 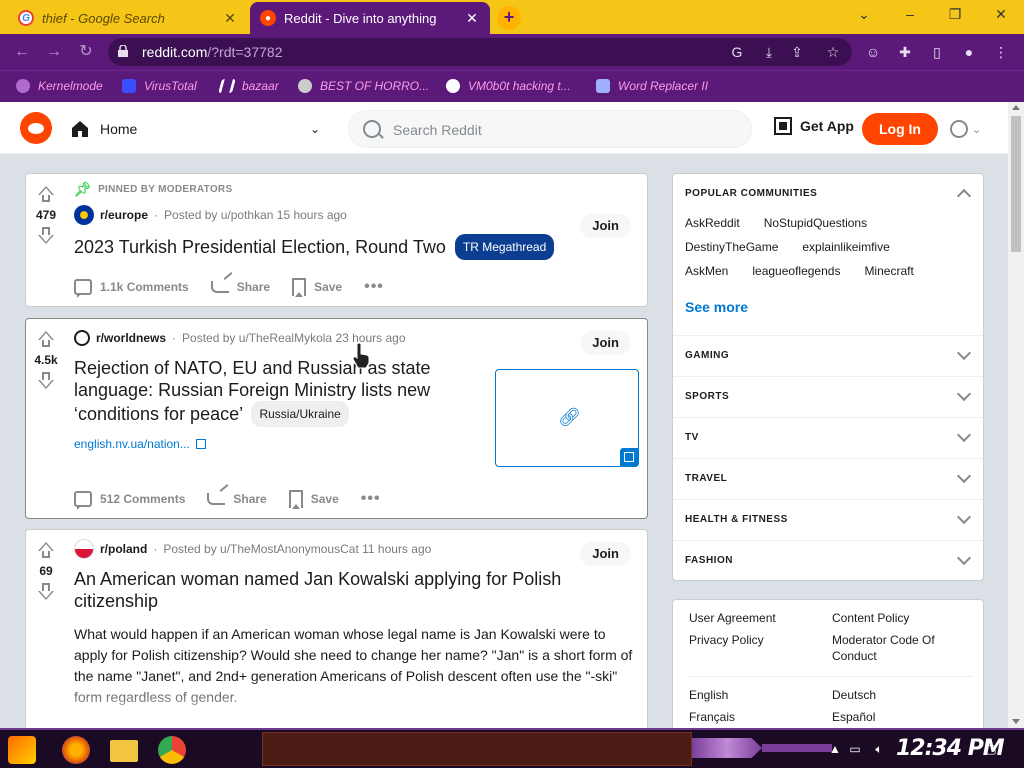 What do you see at coordinates (870, 618) in the screenshot?
I see `content-policy-link: Content Policy` at bounding box center [870, 618].